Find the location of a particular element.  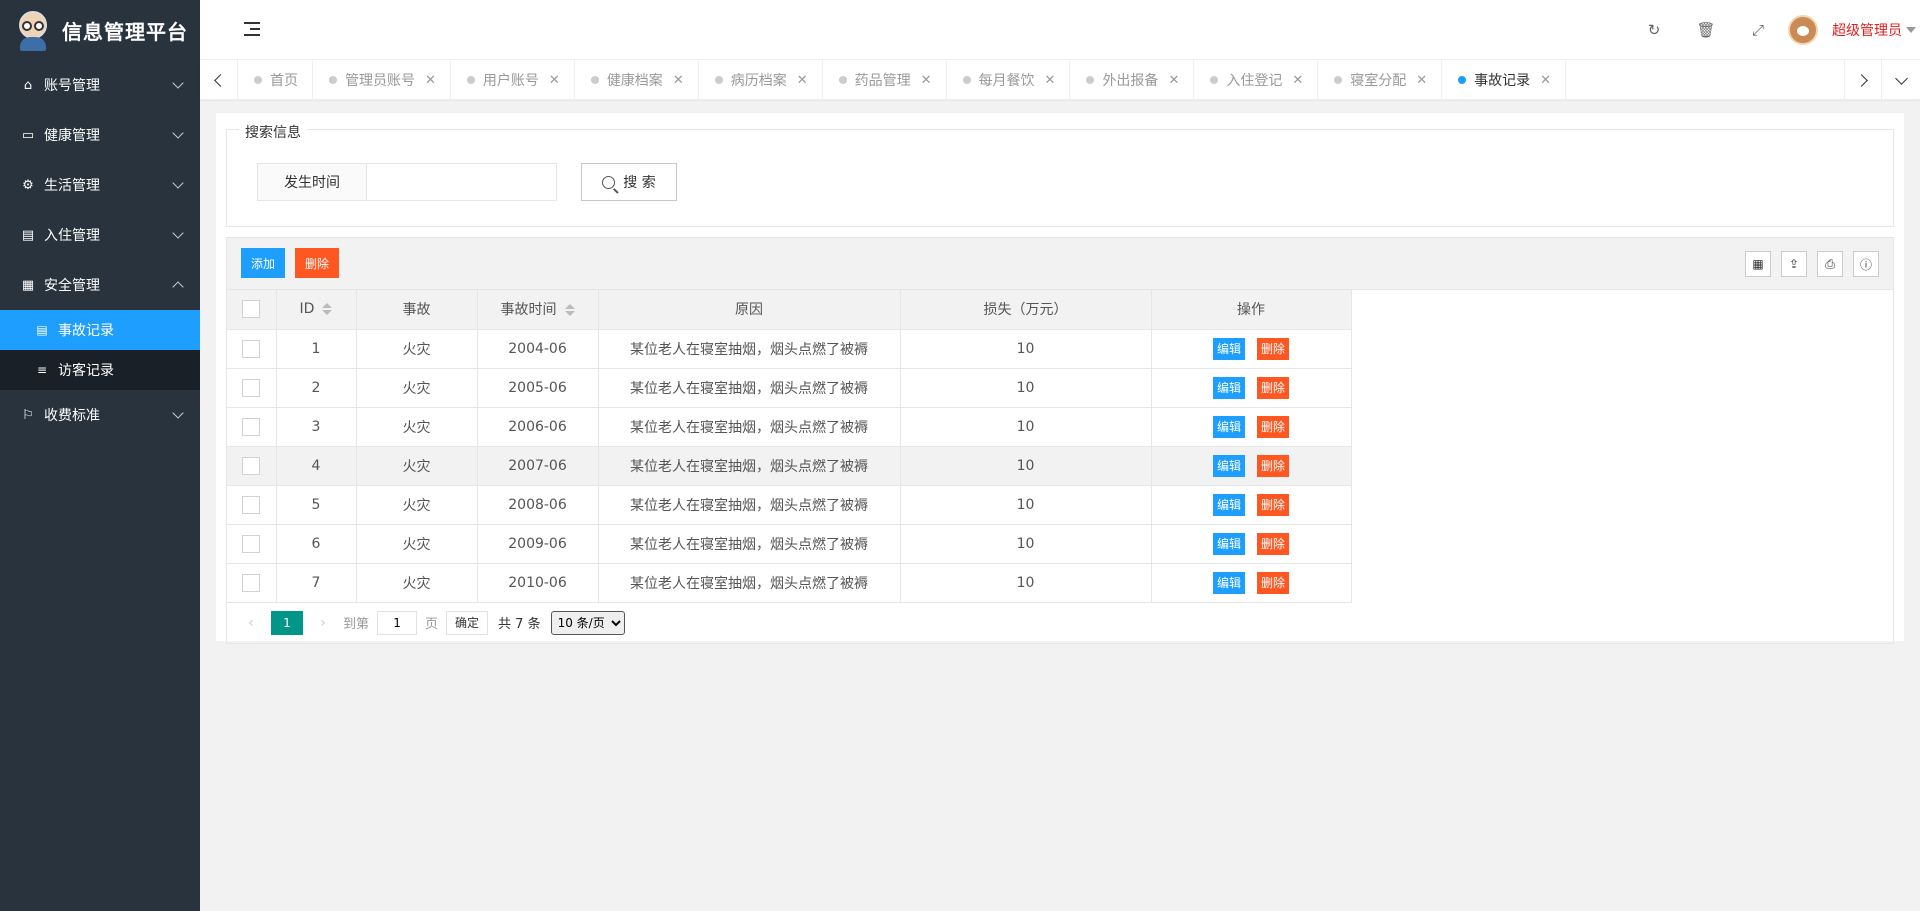

search-button-label: 搜 索 is located at coordinates (639, 183).